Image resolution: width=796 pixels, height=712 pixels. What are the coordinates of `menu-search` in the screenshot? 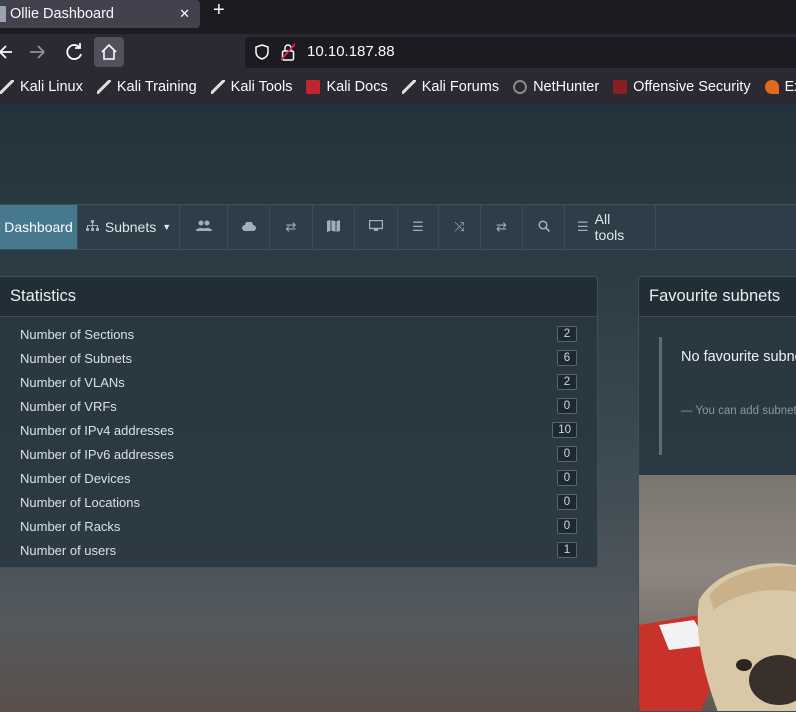 It's located at (544, 227).